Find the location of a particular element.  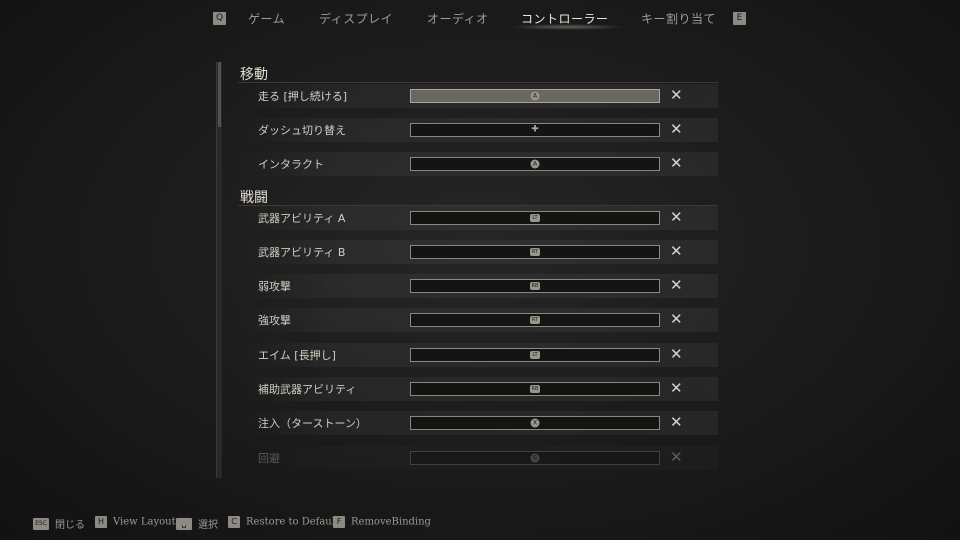

binding-row-dash-toggle: ダッシュ切り替え ✚ ✕ is located at coordinates (478, 130).